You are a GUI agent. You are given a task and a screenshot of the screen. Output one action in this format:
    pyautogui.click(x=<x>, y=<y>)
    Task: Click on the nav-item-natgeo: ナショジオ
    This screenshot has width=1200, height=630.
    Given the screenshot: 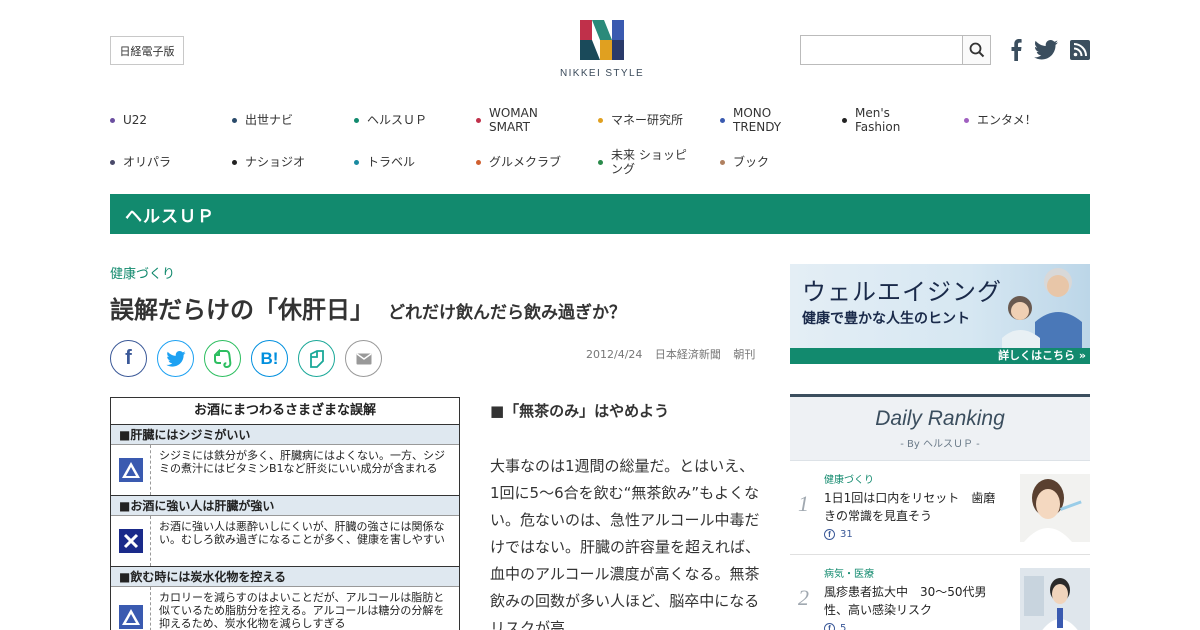 What is the action you would take?
    pyautogui.click(x=293, y=162)
    